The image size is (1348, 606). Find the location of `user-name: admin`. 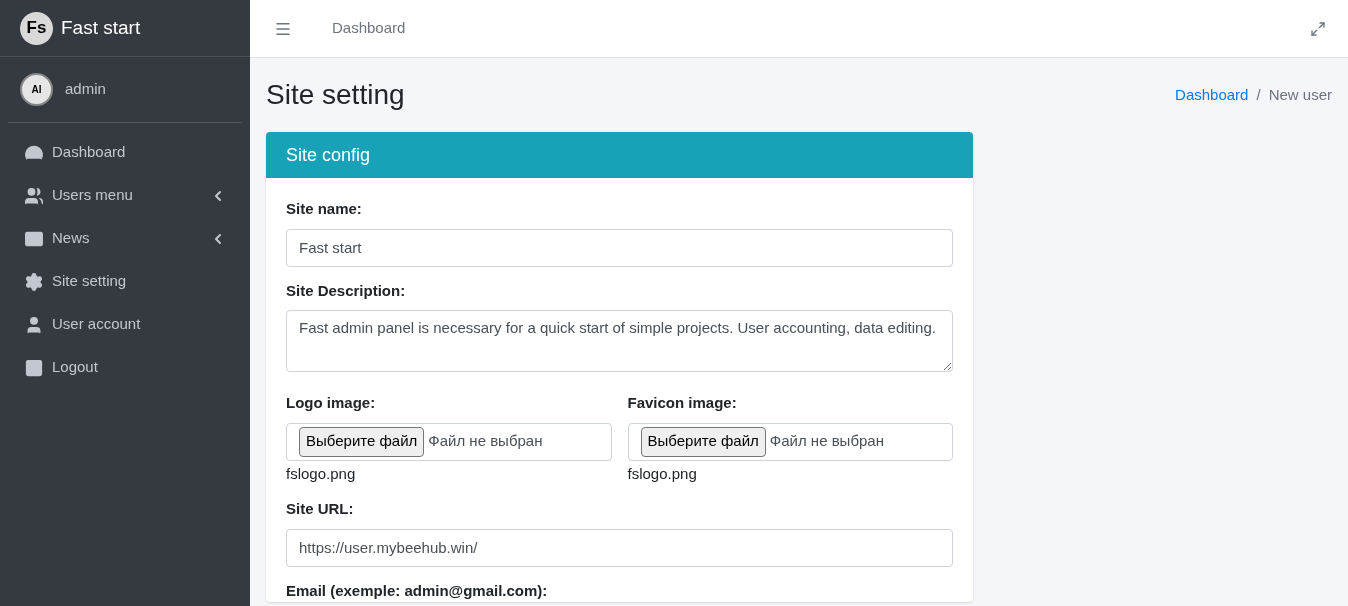

user-name: admin is located at coordinates (85, 89).